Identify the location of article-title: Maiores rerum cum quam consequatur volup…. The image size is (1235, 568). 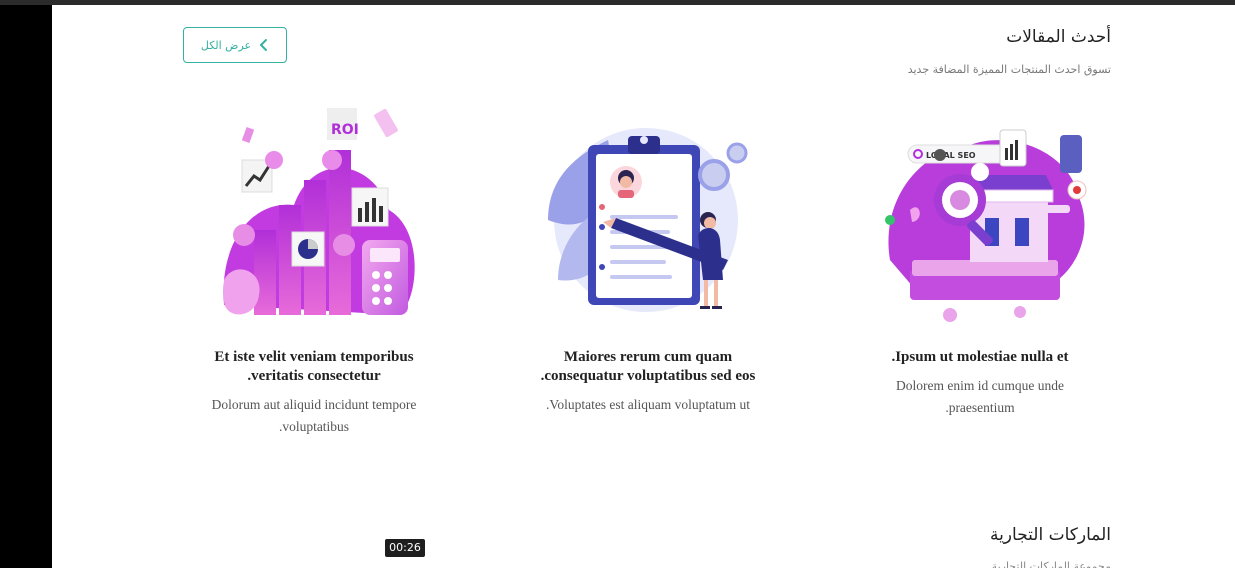
(648, 367).